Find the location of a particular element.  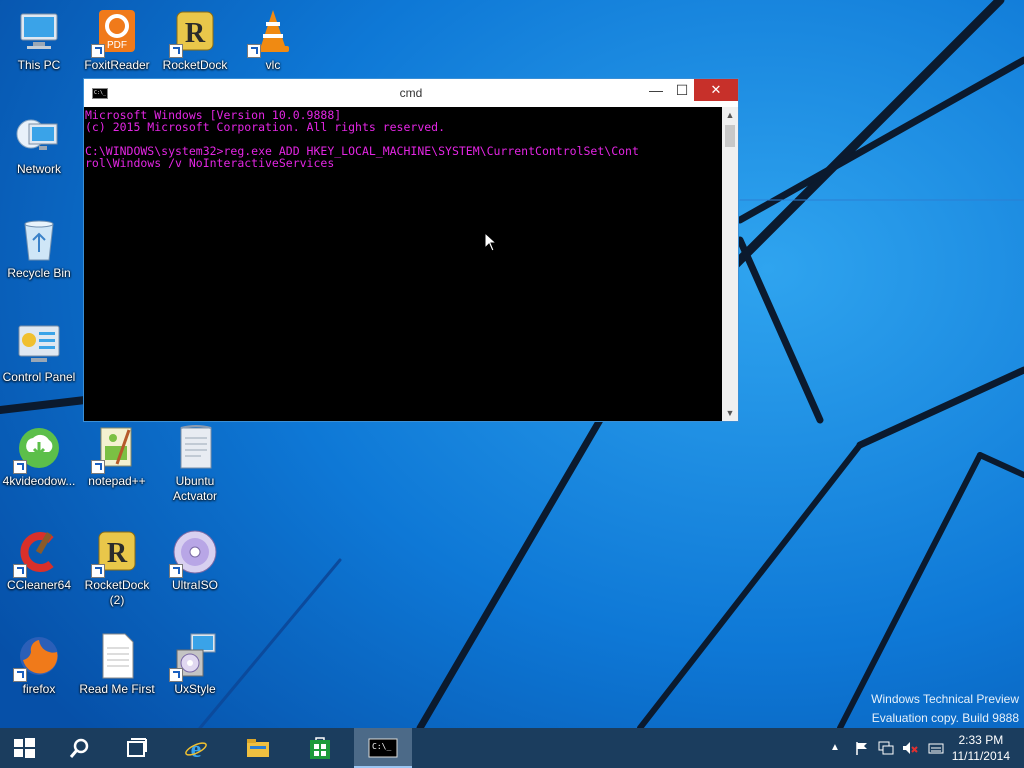

icon-label: RocketDock is located at coordinates (195, 65).